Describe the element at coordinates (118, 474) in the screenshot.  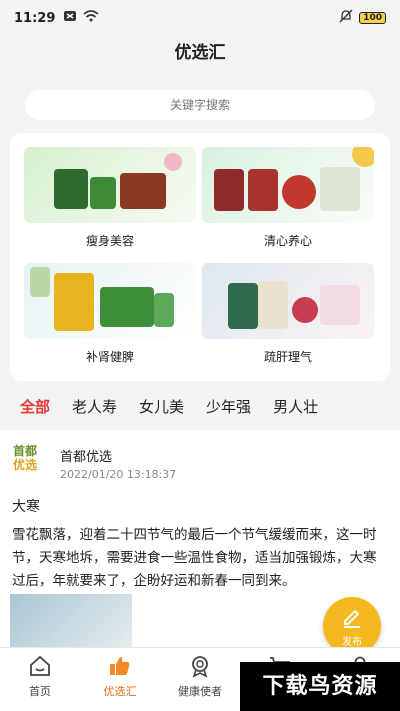
I see `post-timestamp: 2022/01/20 13:18:37` at that location.